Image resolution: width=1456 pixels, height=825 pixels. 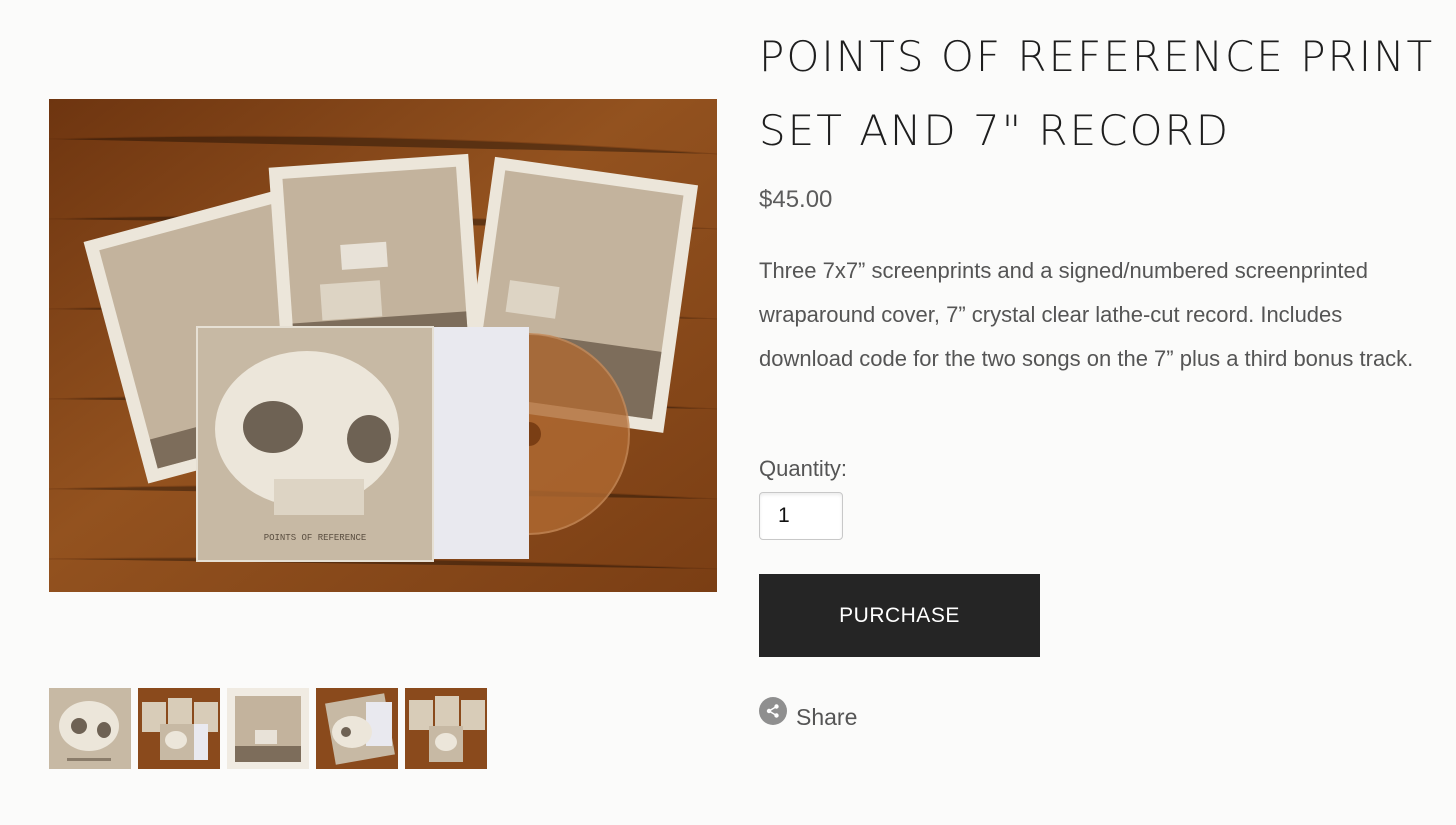 I want to click on share-icon, so click(x=773, y=710).